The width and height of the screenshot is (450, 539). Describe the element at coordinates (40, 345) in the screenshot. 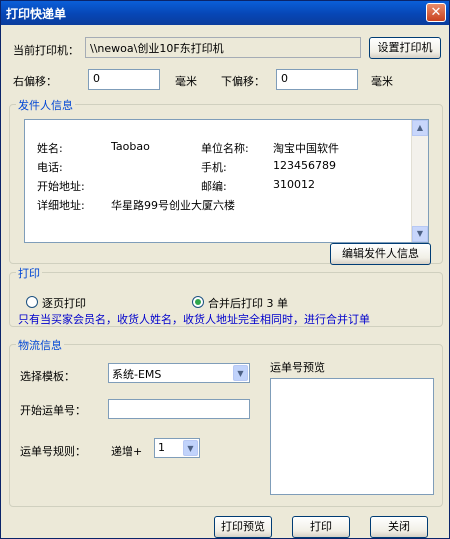

I see `logistics-legend: 物流信息` at that location.